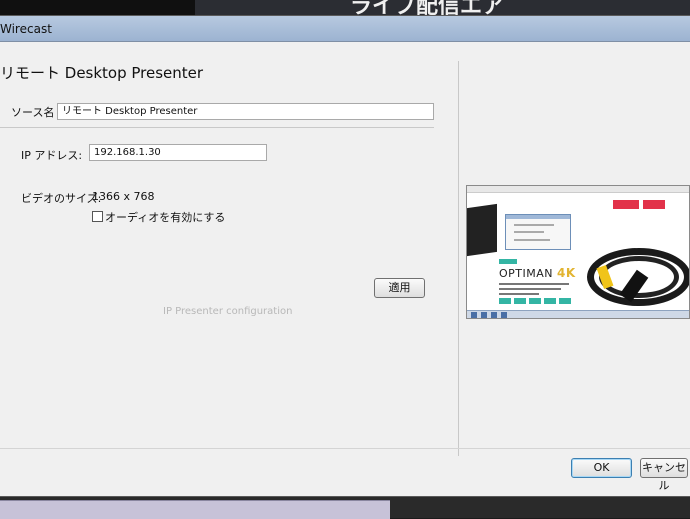  I want to click on source-name-label: ソース名, so click(33, 112).